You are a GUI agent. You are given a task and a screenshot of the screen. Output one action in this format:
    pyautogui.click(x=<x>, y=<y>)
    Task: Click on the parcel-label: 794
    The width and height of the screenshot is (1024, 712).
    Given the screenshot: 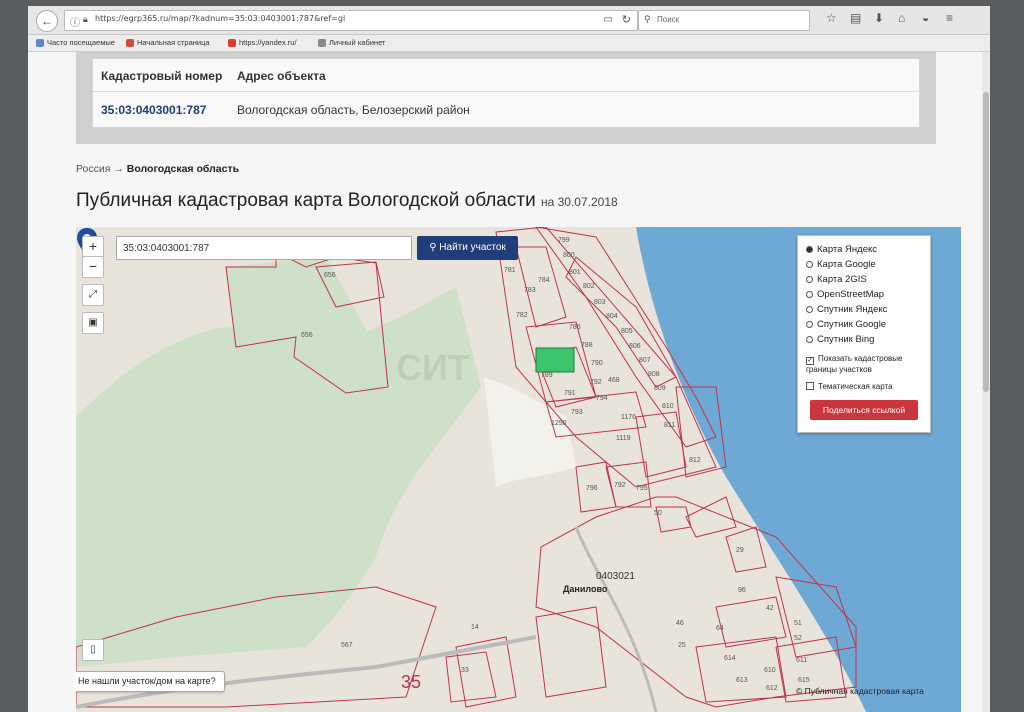 What is the action you would take?
    pyautogui.click(x=602, y=398)
    